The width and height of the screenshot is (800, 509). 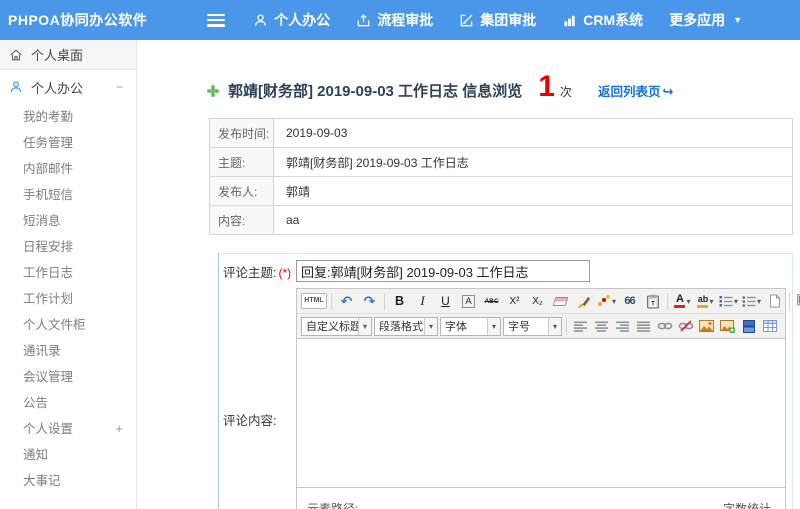 What do you see at coordinates (54, 325) in the screenshot?
I see `sidebar-item-label: 个人文件柜` at bounding box center [54, 325].